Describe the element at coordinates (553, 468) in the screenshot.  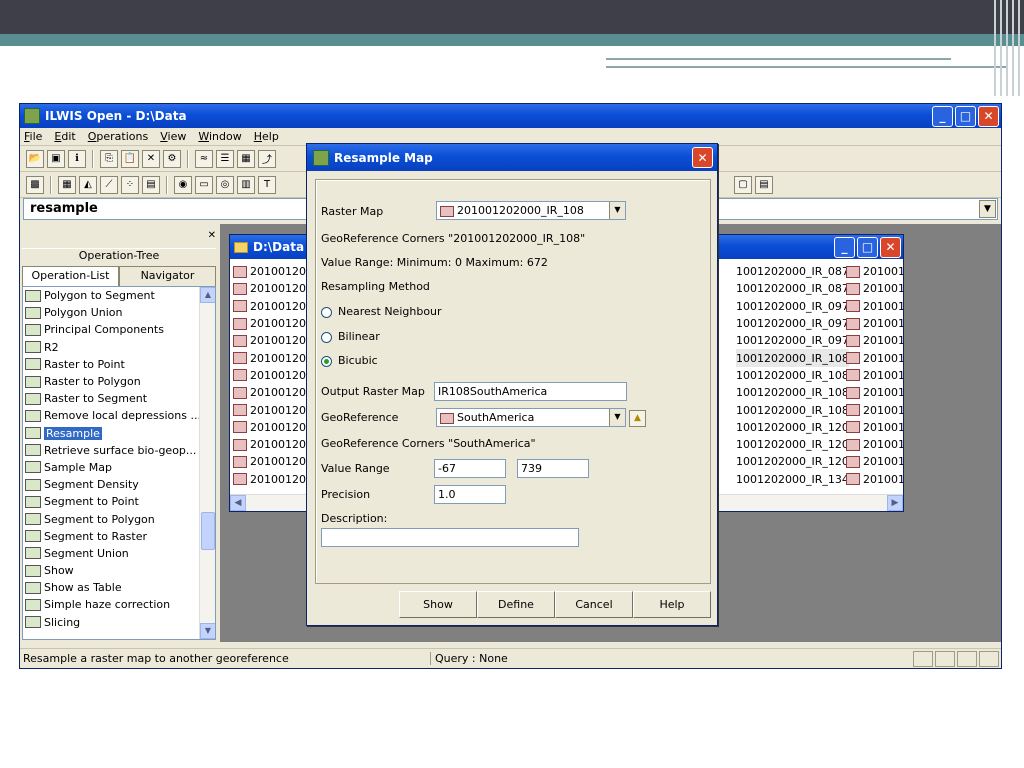
I see `value-range-max-input: 739` at that location.